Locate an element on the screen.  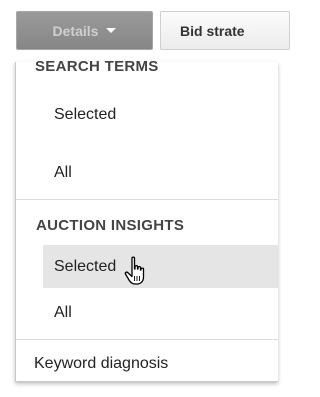
bid-strategy-label: Bid strate is located at coordinates (212, 30).